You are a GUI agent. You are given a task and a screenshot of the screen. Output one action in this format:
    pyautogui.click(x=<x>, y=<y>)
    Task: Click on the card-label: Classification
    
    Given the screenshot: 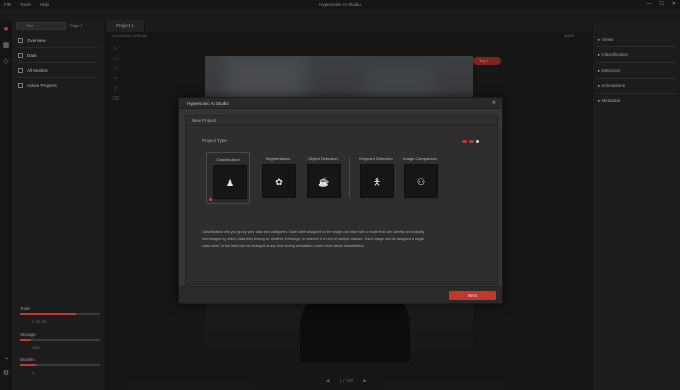 What is the action you would take?
    pyautogui.click(x=228, y=159)
    